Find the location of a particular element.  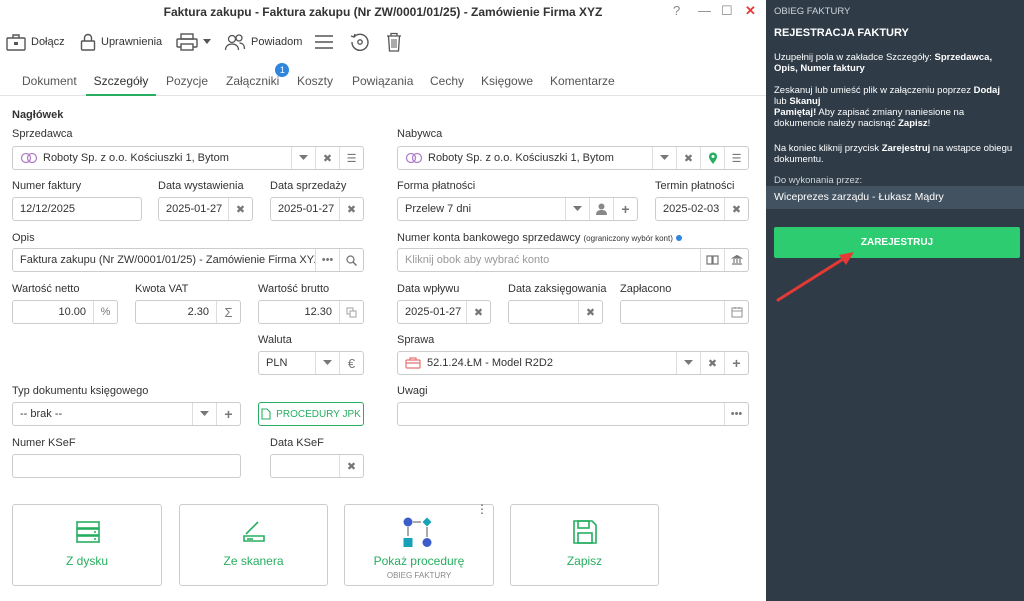

maximize-icon: ☐ is located at coordinates (727, 11).